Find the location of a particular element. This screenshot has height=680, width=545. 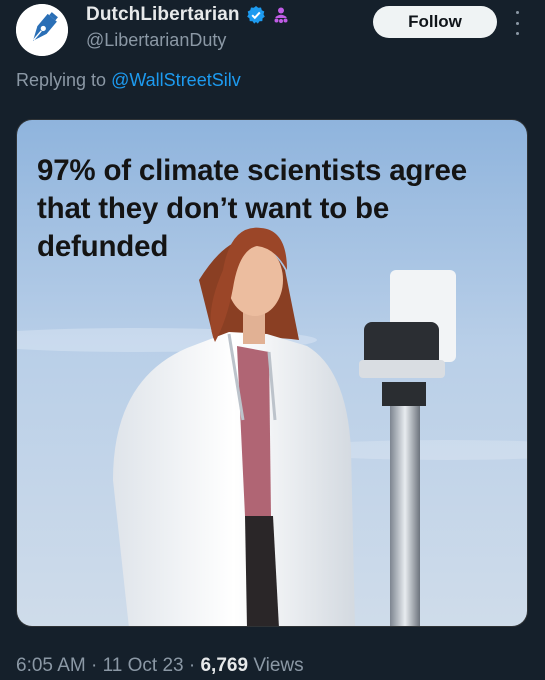

reply-mention-link: @WallStreetSilv is located at coordinates (176, 80).